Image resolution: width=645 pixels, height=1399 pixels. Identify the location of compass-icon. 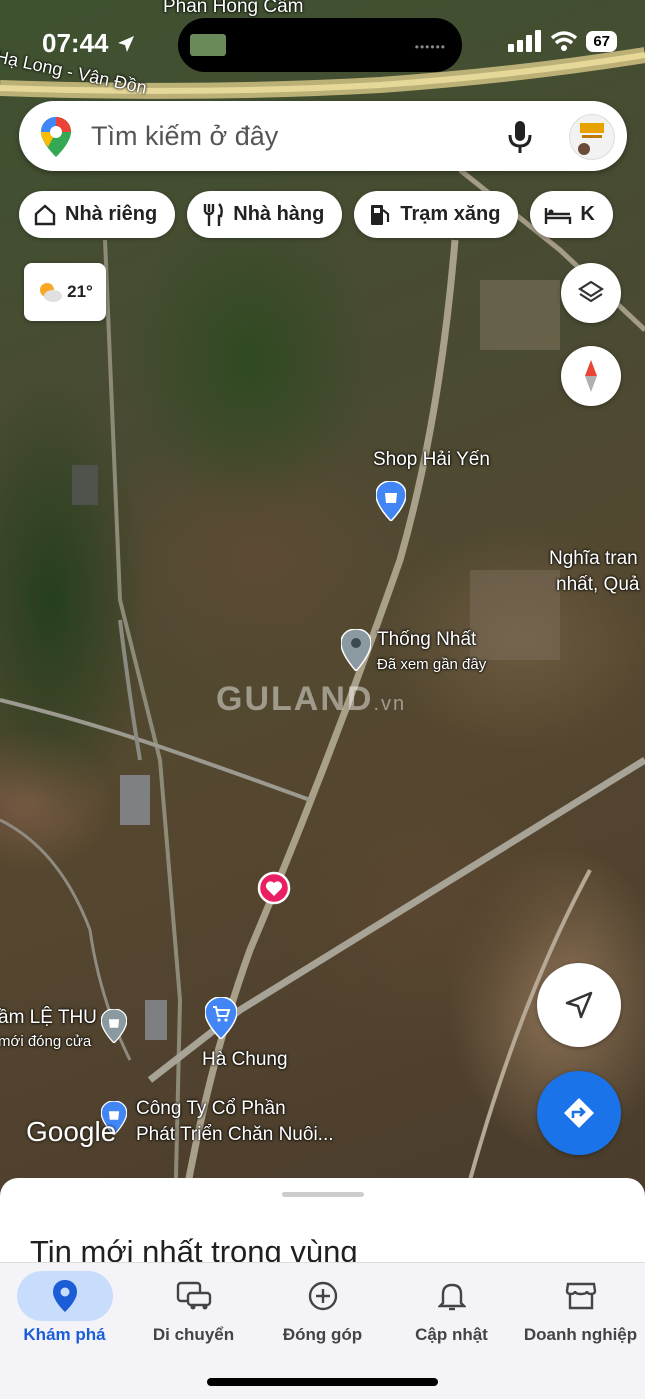
(591, 376).